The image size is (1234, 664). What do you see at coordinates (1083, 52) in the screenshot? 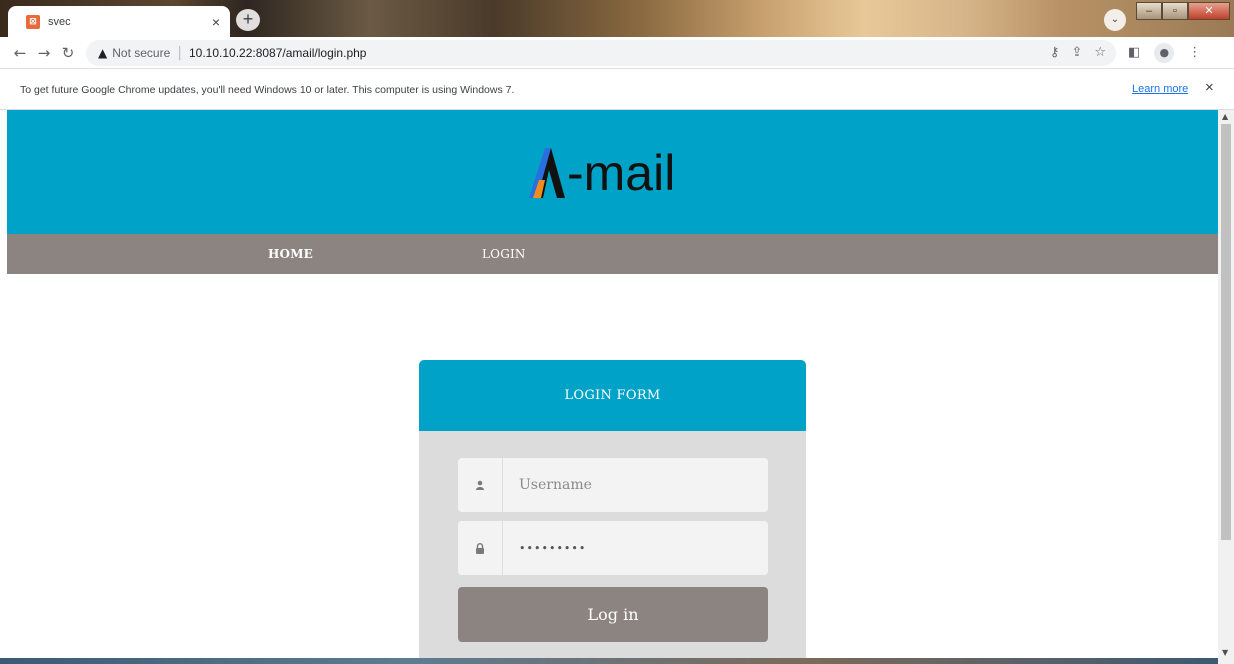
I see `omnibox-actions: ⚷ ⇪ ☆` at bounding box center [1083, 52].